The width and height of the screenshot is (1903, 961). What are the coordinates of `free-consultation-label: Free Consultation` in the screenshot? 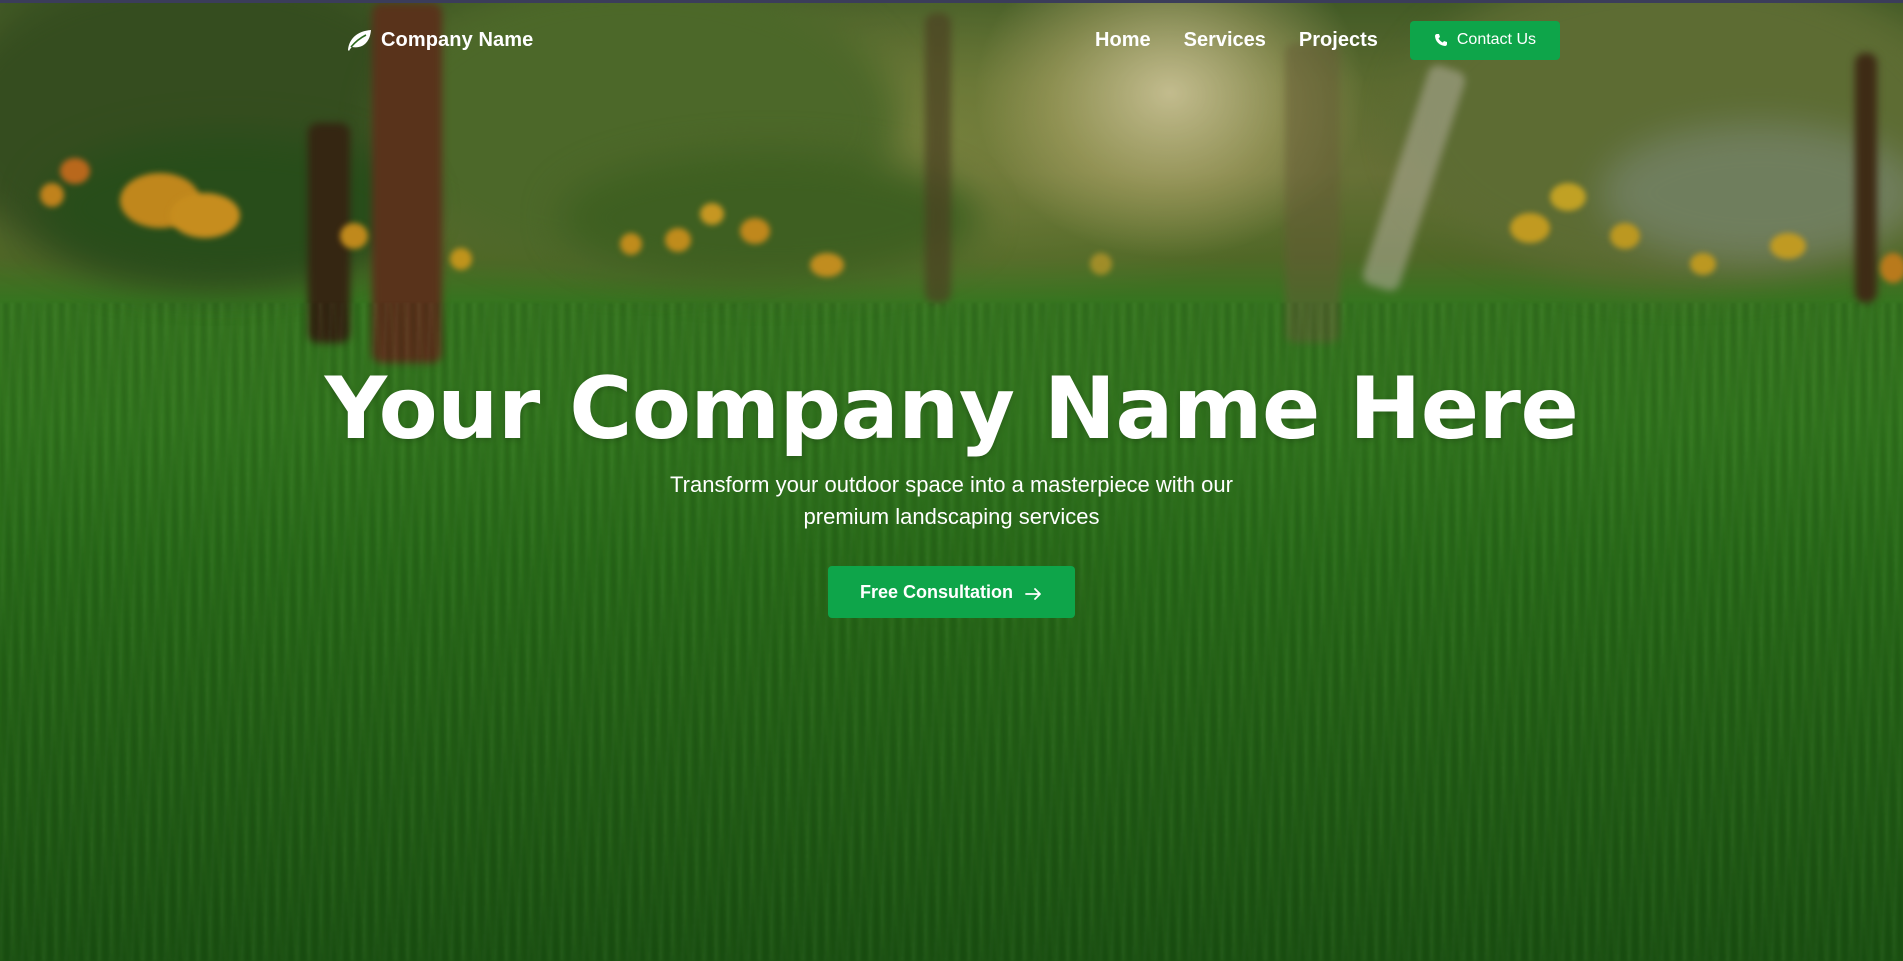 It's located at (936, 591).